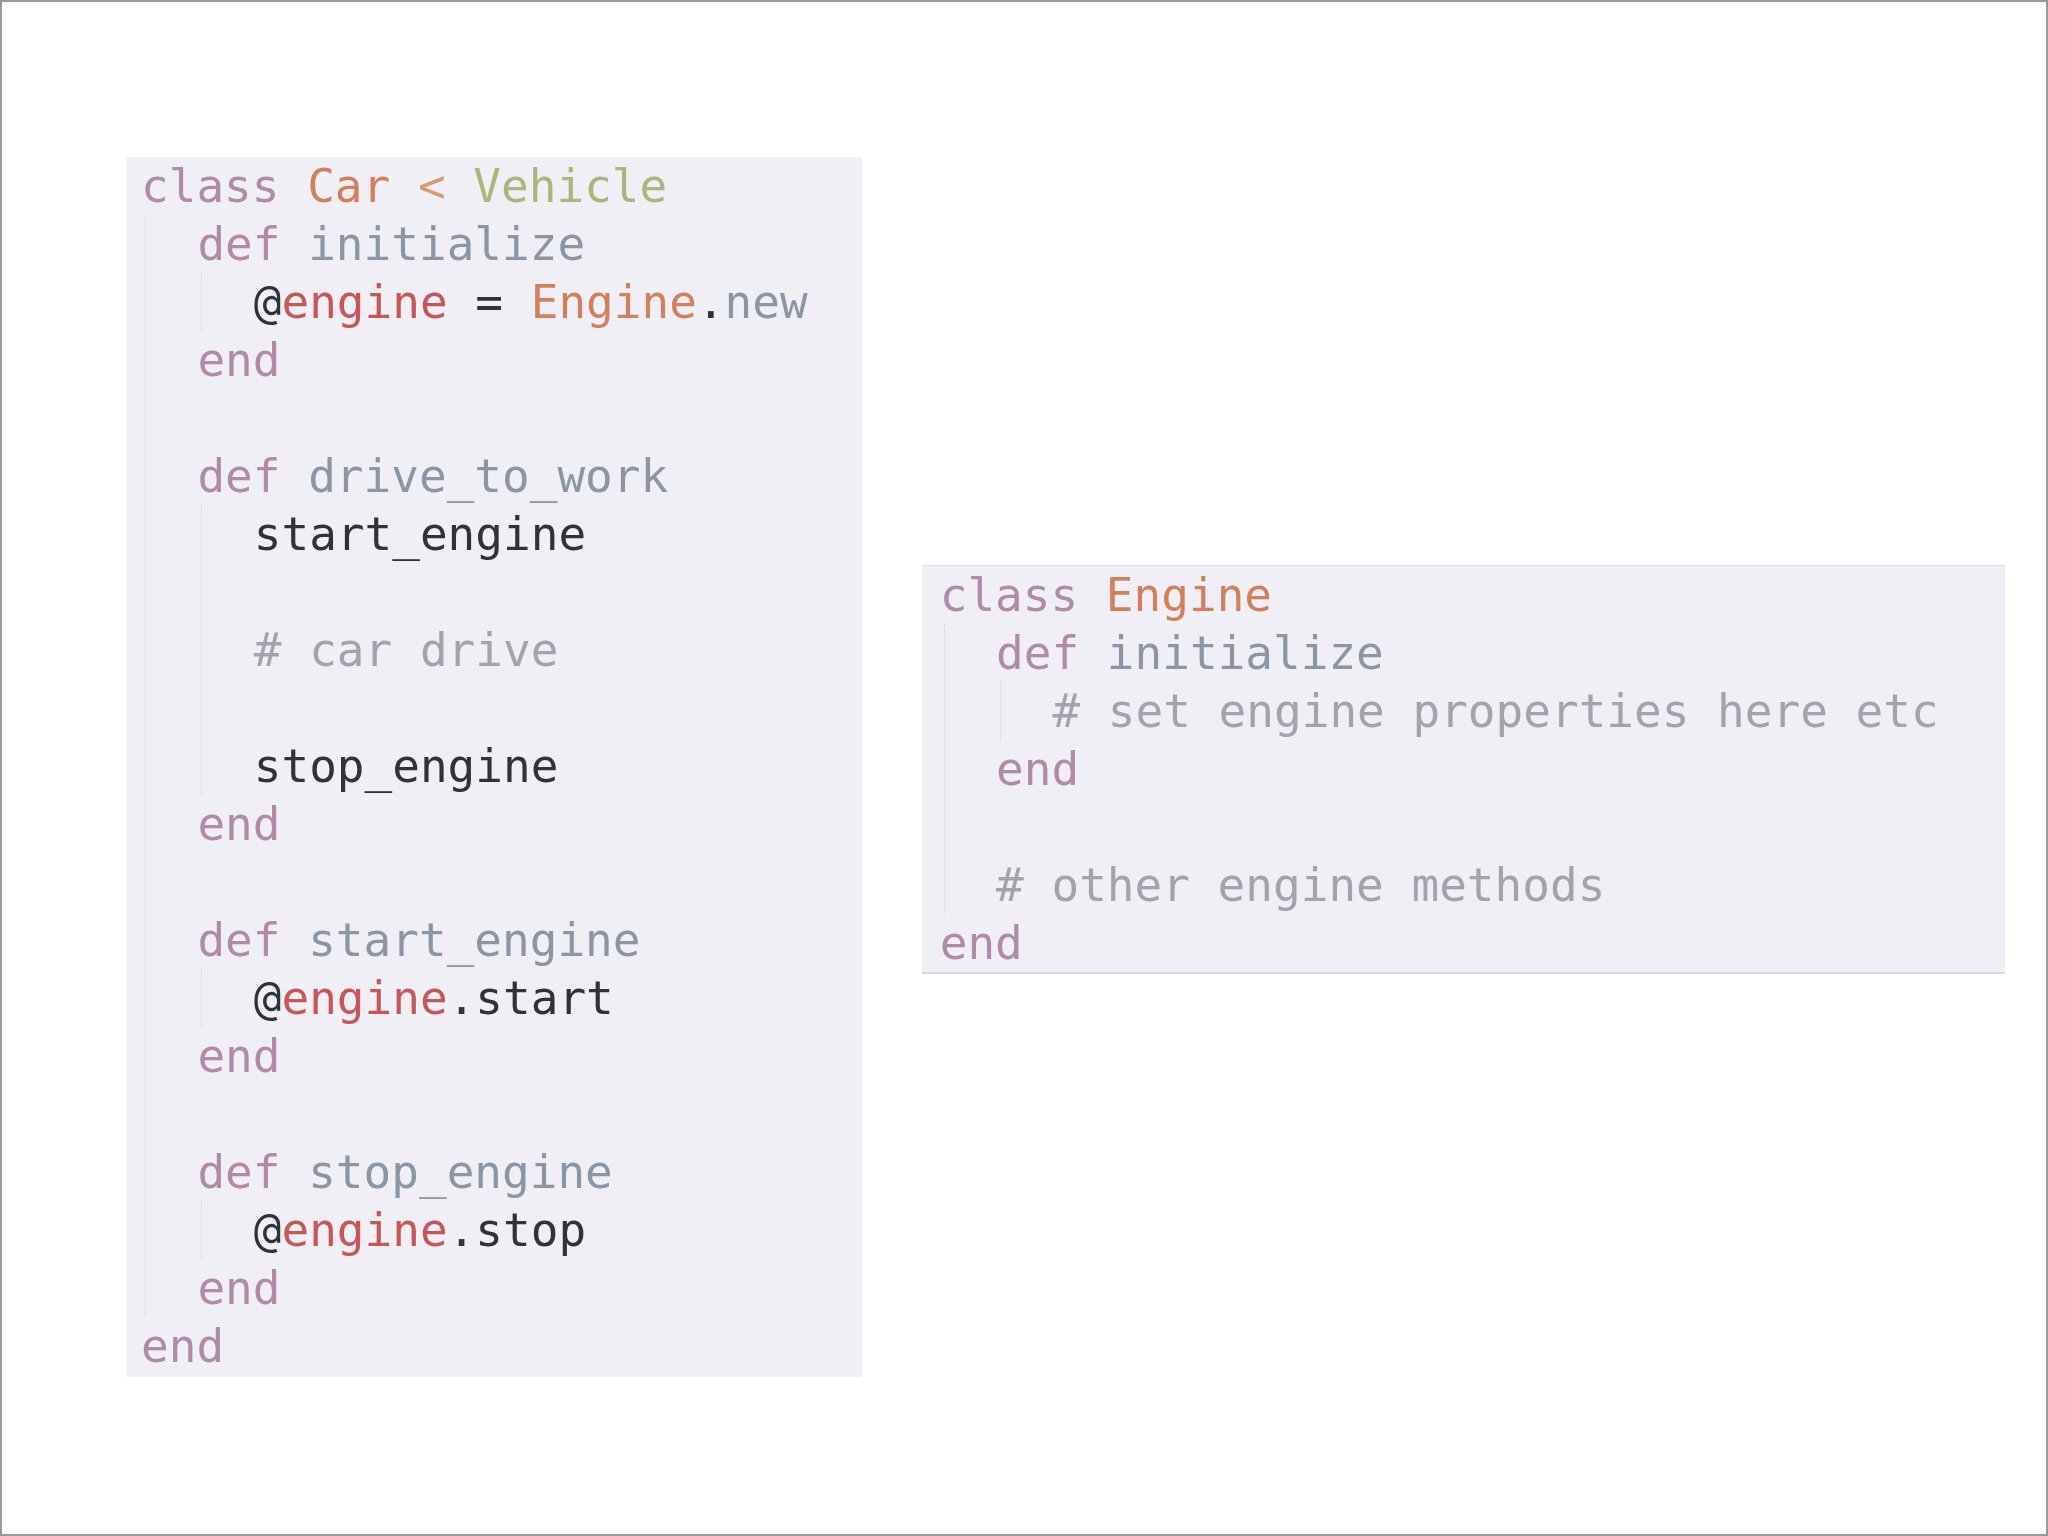  Describe the element at coordinates (530, 302) in the screenshot. I see `code-line: @engine = Engine.new` at that location.